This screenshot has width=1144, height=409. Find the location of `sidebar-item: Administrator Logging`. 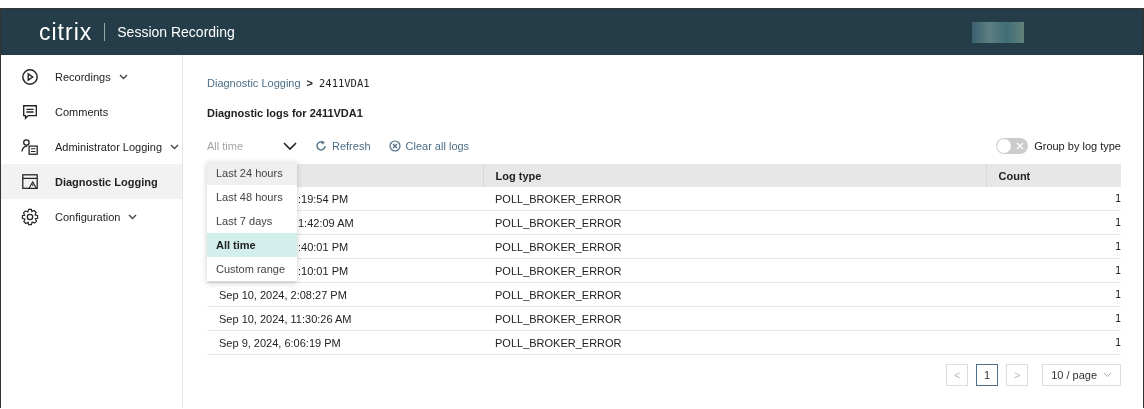

sidebar-item: Administrator Logging is located at coordinates (91, 146).